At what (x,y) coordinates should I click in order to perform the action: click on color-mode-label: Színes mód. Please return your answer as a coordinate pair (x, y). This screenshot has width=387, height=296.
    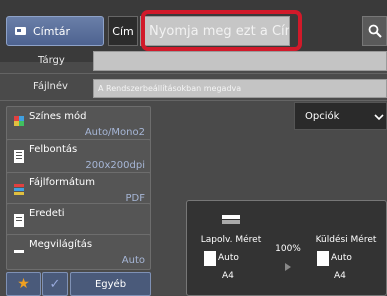
    Looking at the image, I should click on (58, 116).